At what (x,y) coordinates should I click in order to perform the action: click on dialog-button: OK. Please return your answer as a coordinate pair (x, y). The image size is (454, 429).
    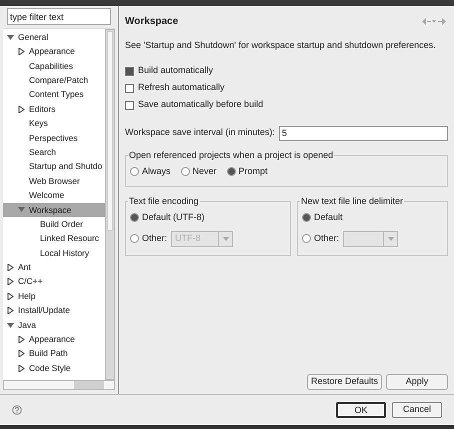
    Looking at the image, I should click on (361, 410).